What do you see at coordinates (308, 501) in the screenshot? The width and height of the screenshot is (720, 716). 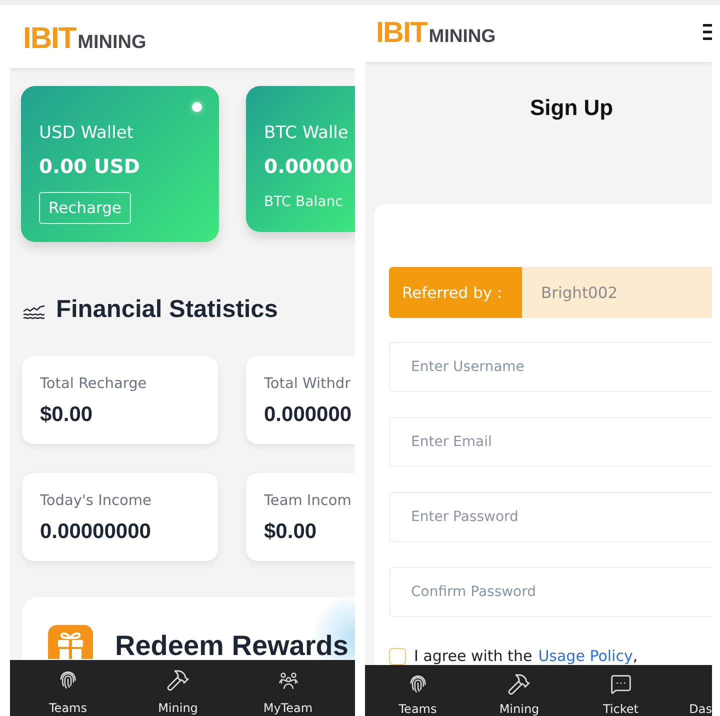 I see `stat-label: Team Incom` at bounding box center [308, 501].